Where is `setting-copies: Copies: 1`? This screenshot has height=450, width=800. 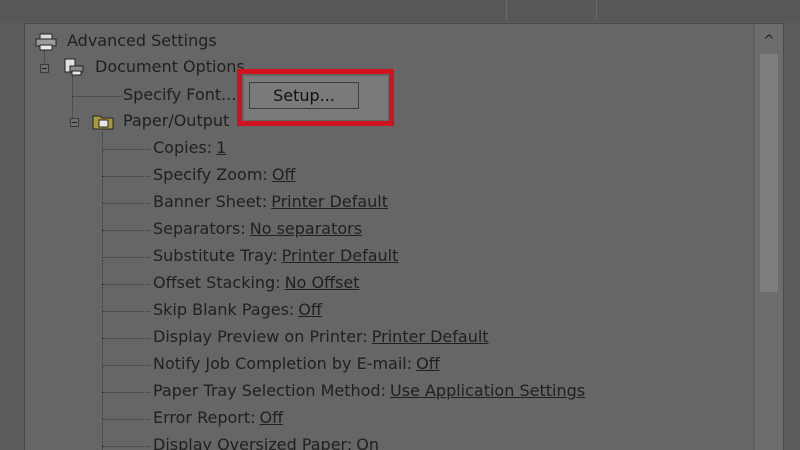 setting-copies: Copies: 1 is located at coordinates (189, 148).